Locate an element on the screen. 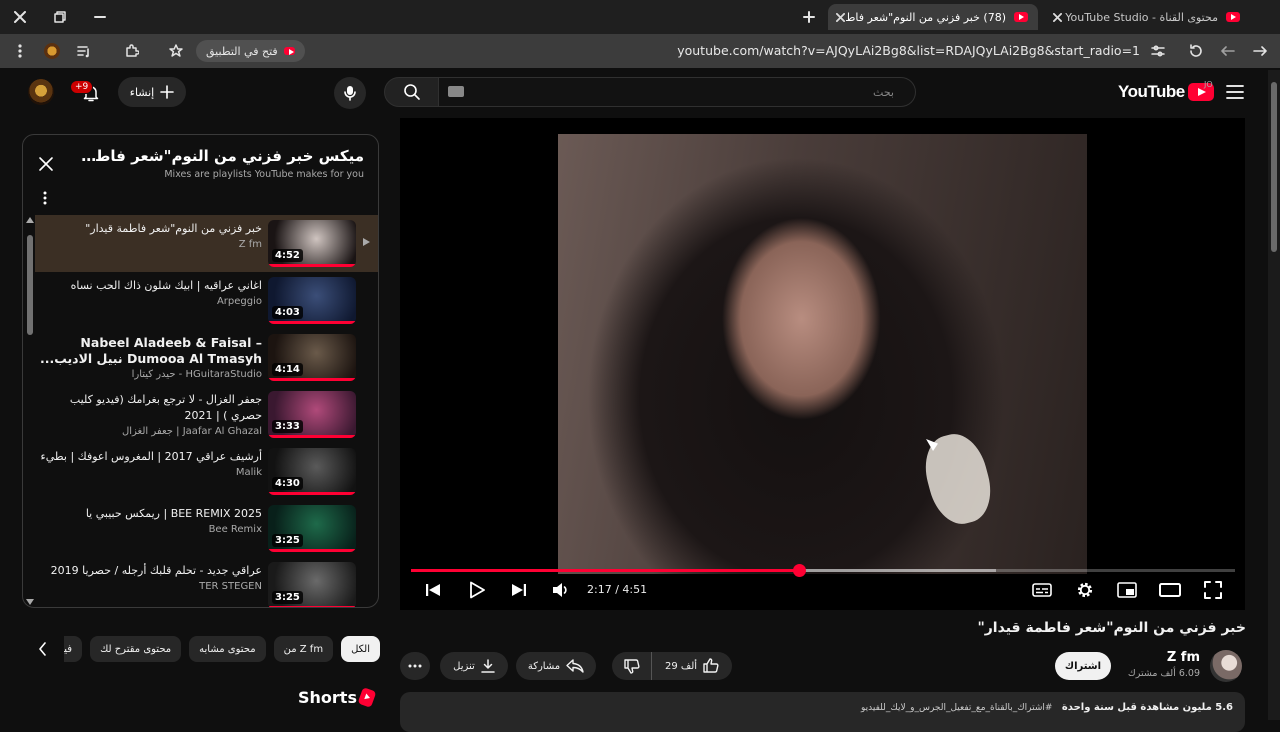 The height and width of the screenshot is (732, 1280). duration-badge: 3:25 is located at coordinates (287, 540).